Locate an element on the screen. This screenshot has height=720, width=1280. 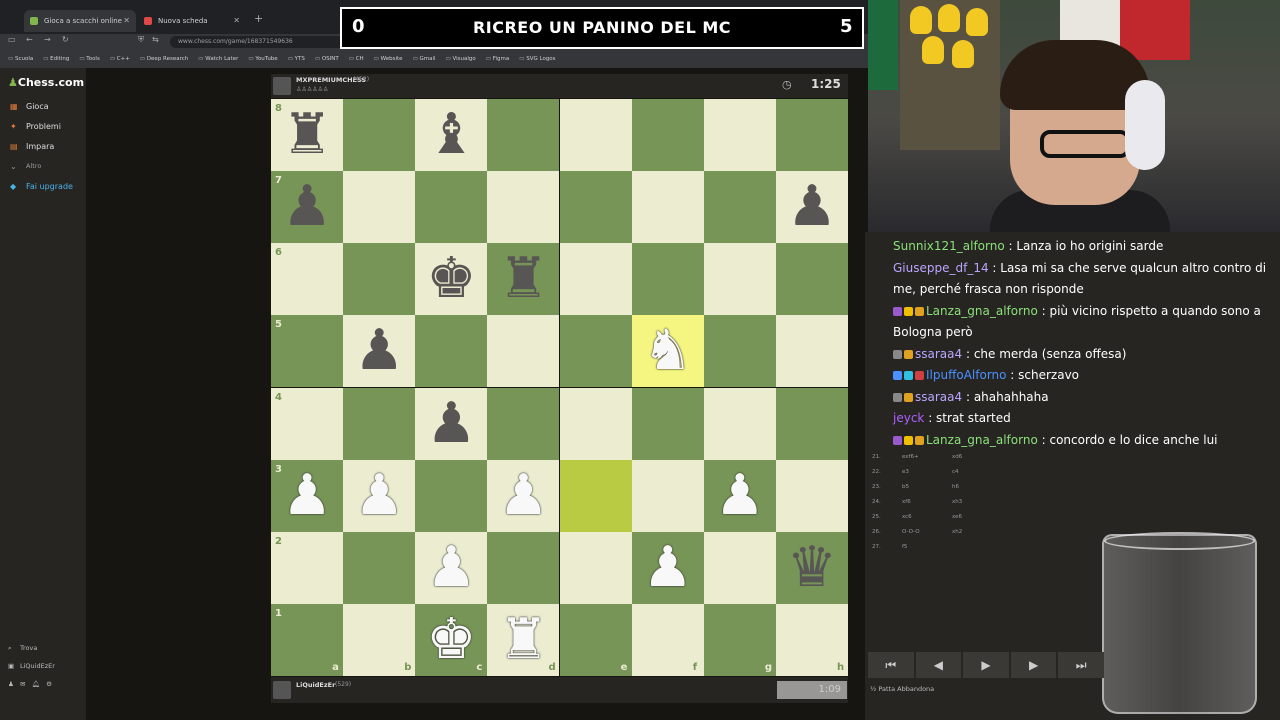
bookmark-item: Editing is located at coordinates (56, 59).